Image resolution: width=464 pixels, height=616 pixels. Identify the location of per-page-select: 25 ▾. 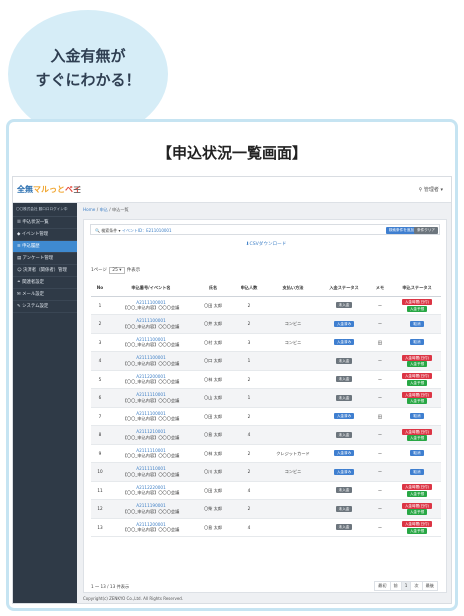
(117, 270).